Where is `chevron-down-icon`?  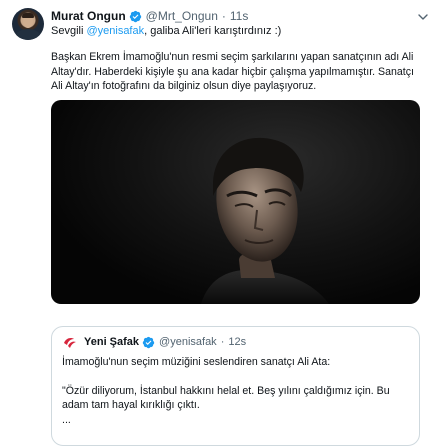 chevron-down-icon is located at coordinates (423, 17).